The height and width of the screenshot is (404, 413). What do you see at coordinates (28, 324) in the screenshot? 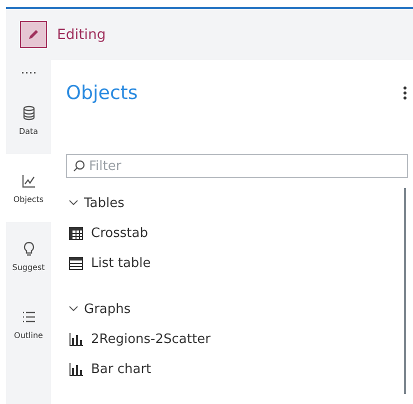
I see `side-tab: Outline` at bounding box center [28, 324].